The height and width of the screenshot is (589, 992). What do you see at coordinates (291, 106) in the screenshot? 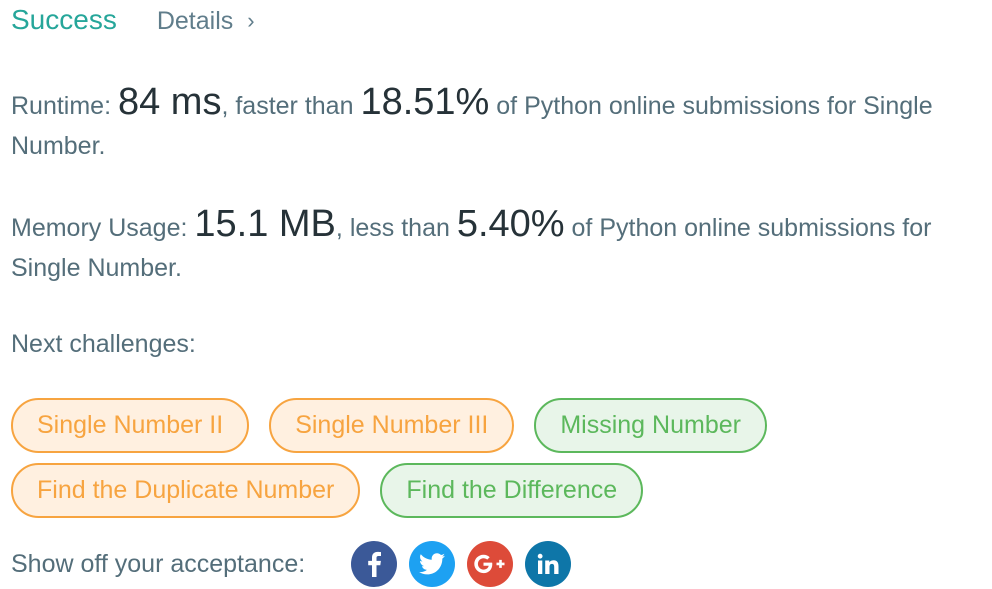
I see `runtime-faster-text: , faster than` at bounding box center [291, 106].